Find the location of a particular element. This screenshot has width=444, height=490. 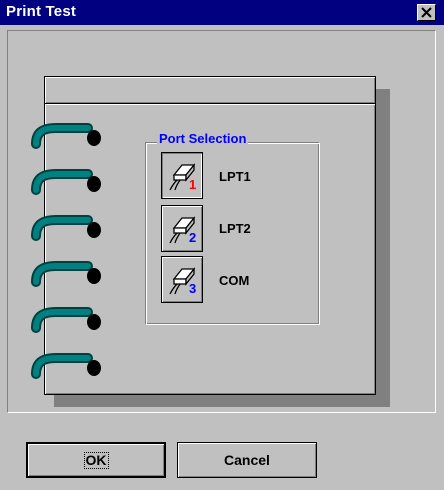

port-lpt1-button: 1 is located at coordinates (182, 175).